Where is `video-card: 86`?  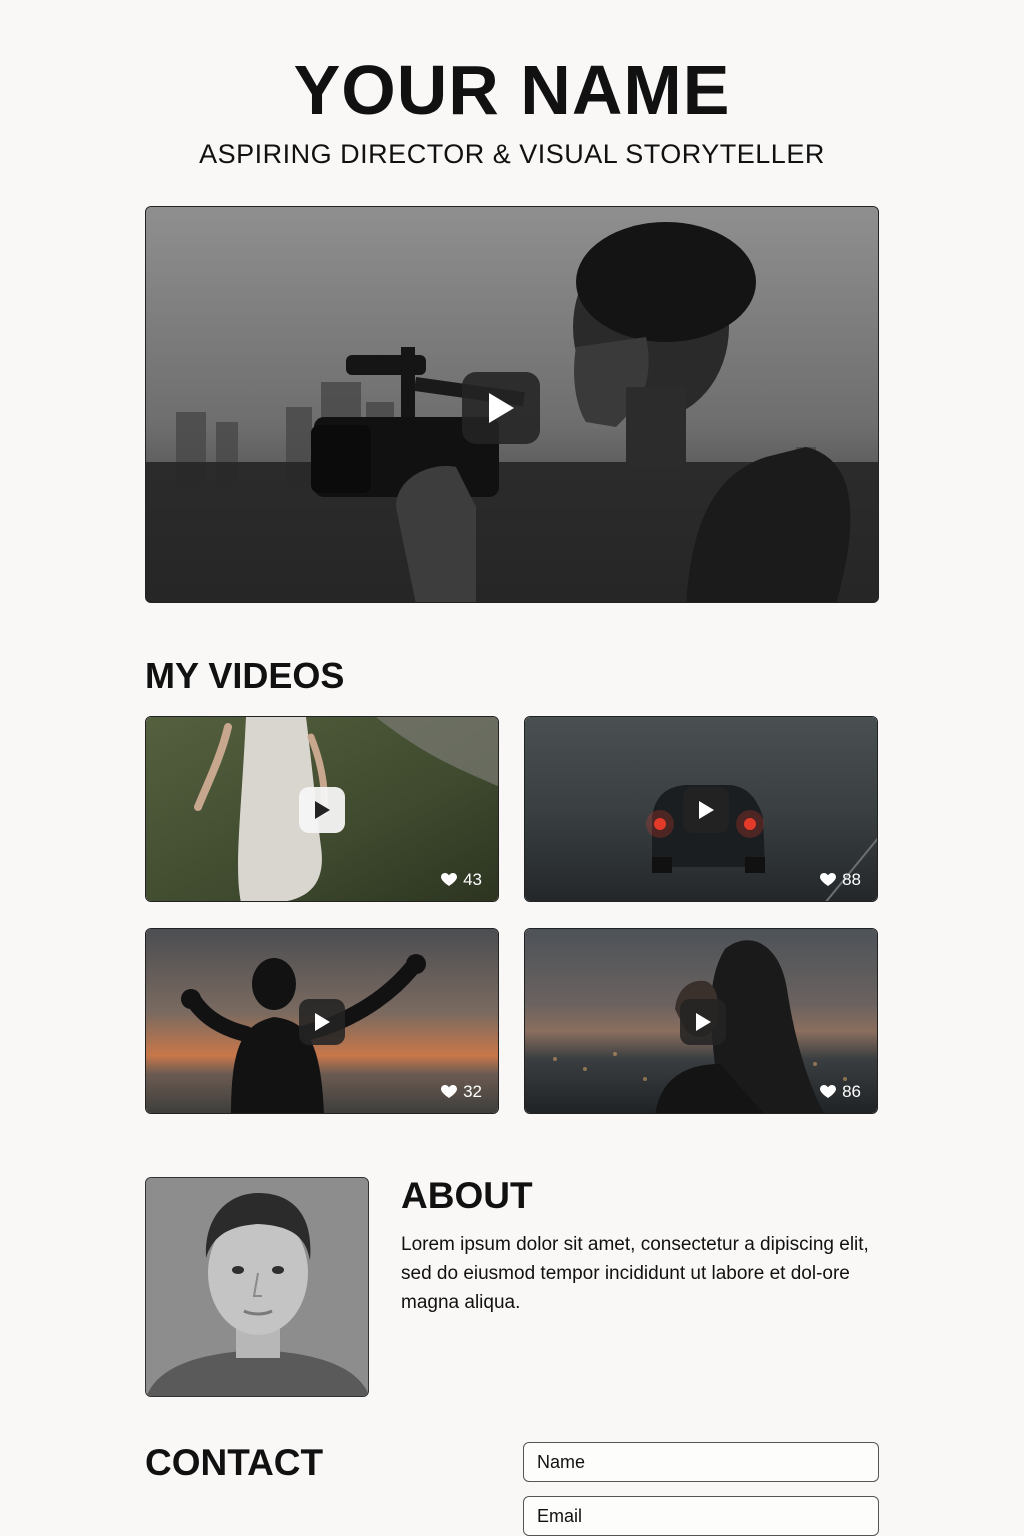 video-card: 86 is located at coordinates (701, 1021).